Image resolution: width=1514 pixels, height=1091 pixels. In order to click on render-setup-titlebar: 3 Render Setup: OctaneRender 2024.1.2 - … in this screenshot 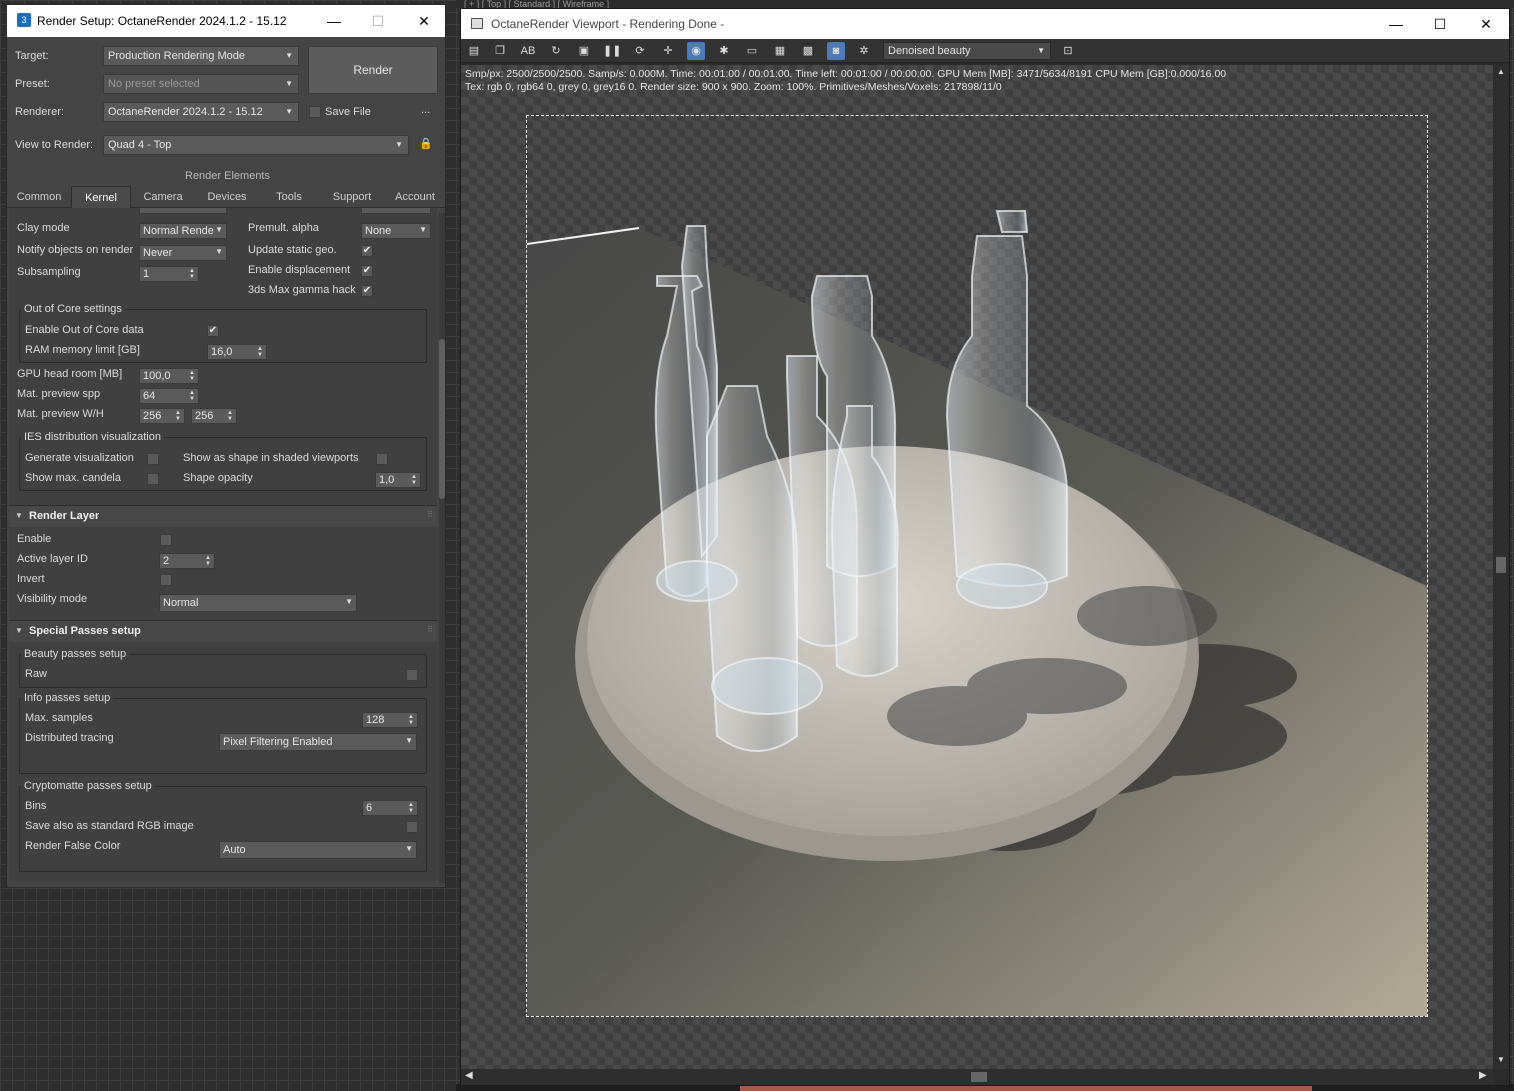, I will do `click(226, 21)`.